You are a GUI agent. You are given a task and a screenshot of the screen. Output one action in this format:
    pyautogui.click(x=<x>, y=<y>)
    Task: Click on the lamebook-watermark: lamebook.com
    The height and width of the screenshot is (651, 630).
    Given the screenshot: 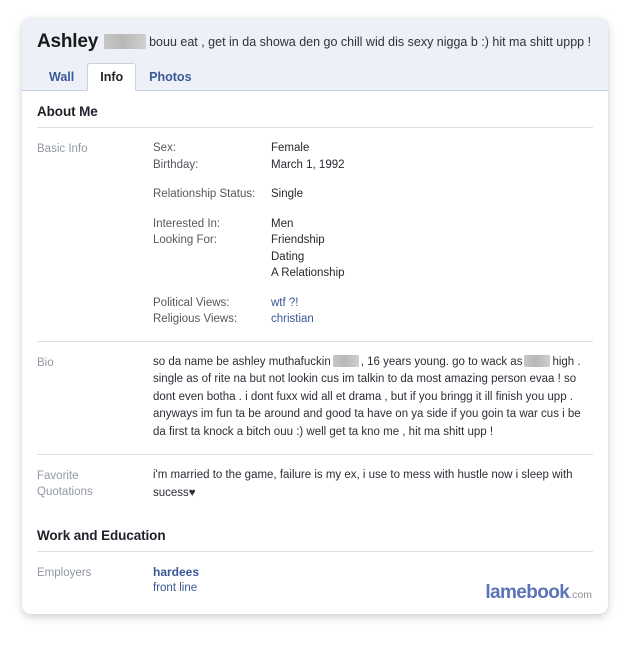 What is the action you would take?
    pyautogui.click(x=538, y=592)
    